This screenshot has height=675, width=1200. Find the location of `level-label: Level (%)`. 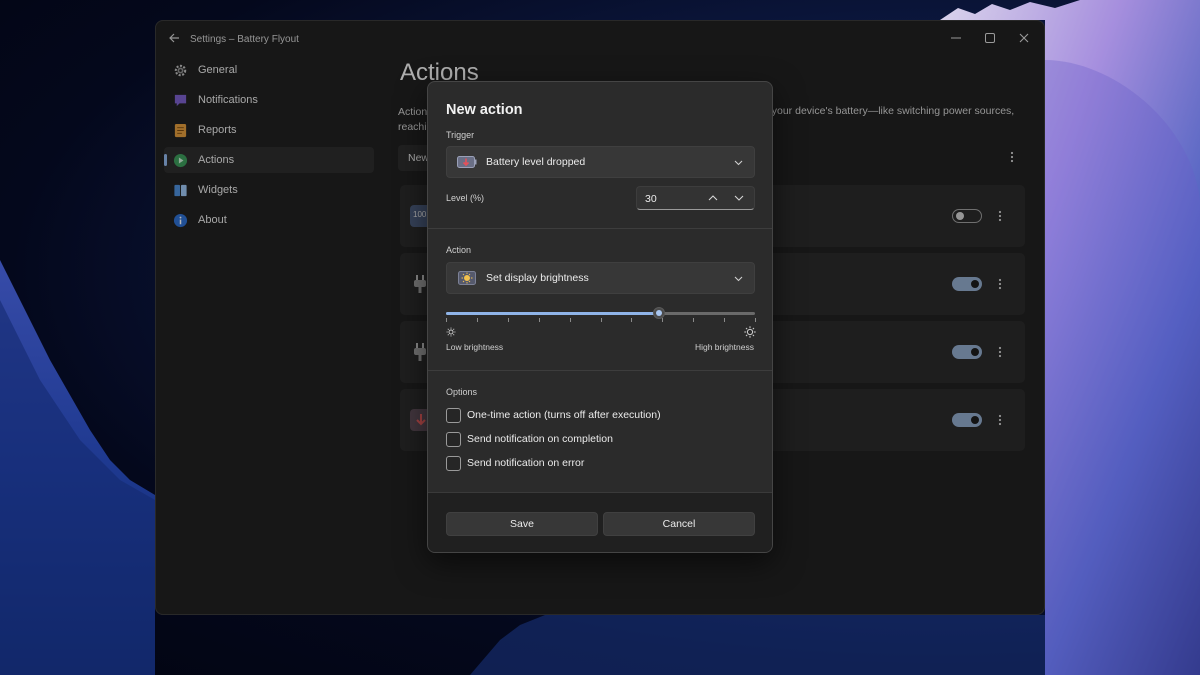

level-label: Level (%) is located at coordinates (465, 198).